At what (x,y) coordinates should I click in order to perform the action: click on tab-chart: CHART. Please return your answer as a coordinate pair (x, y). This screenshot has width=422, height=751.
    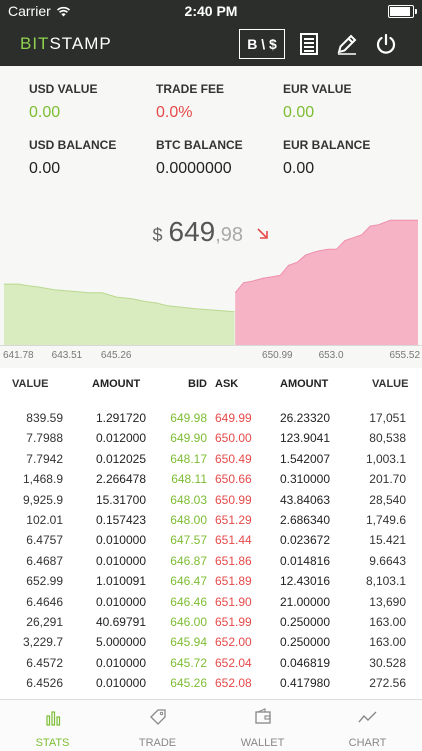
    Looking at the image, I should click on (367, 725).